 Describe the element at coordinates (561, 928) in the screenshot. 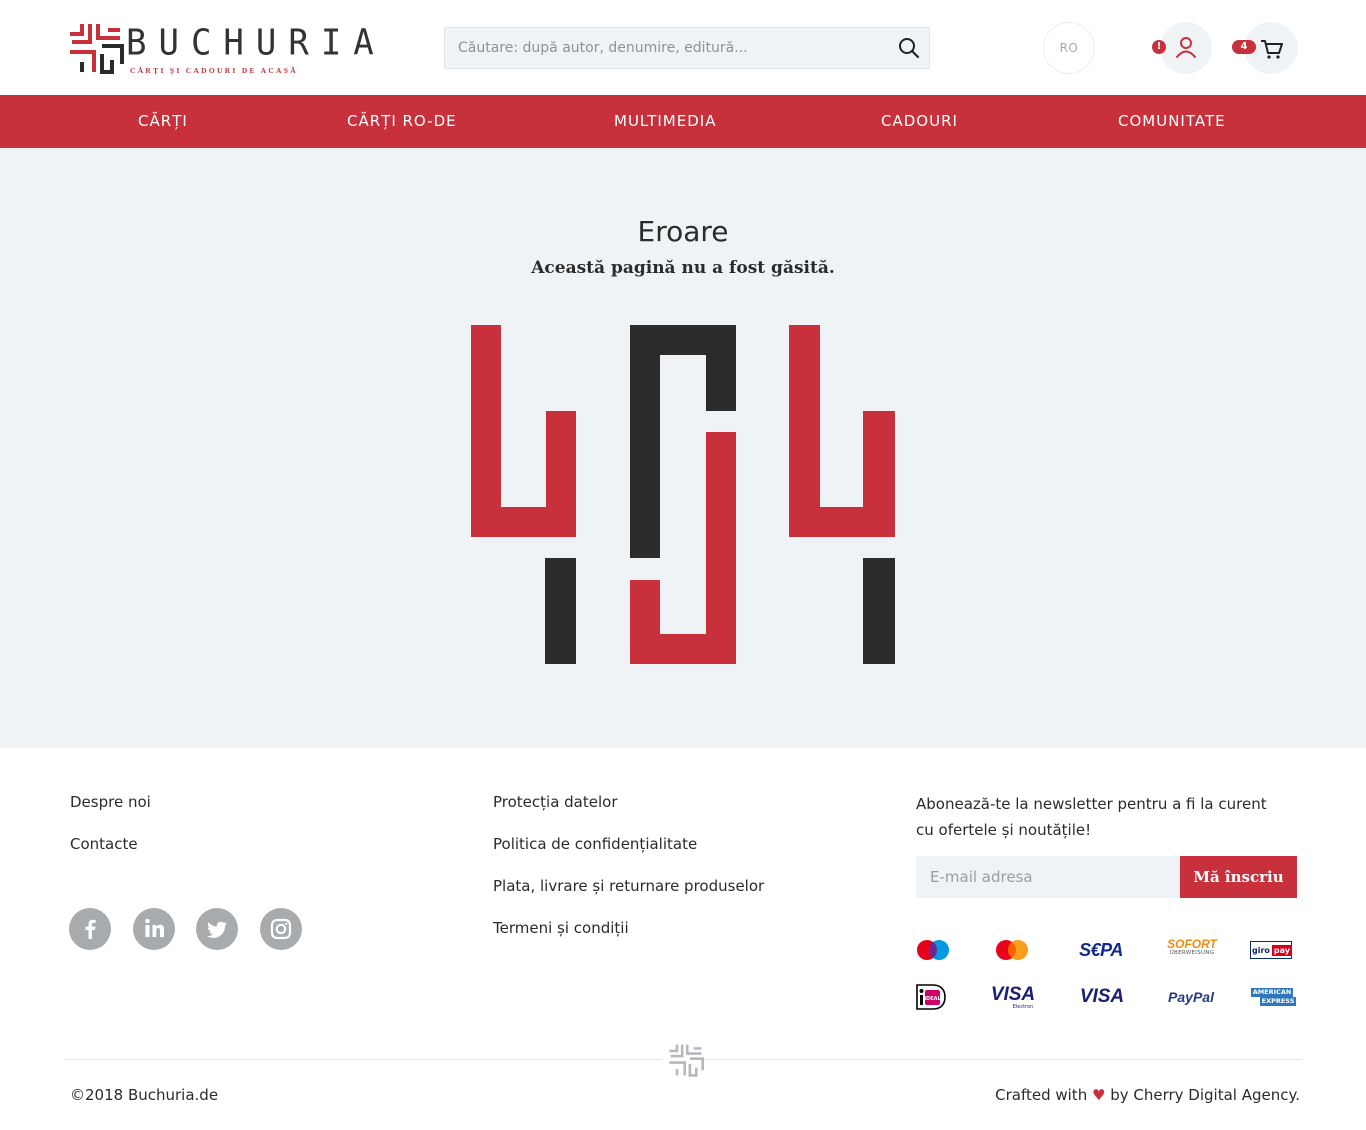

I see `footer-link-termeni-conditii: Termeni și condiții` at that location.